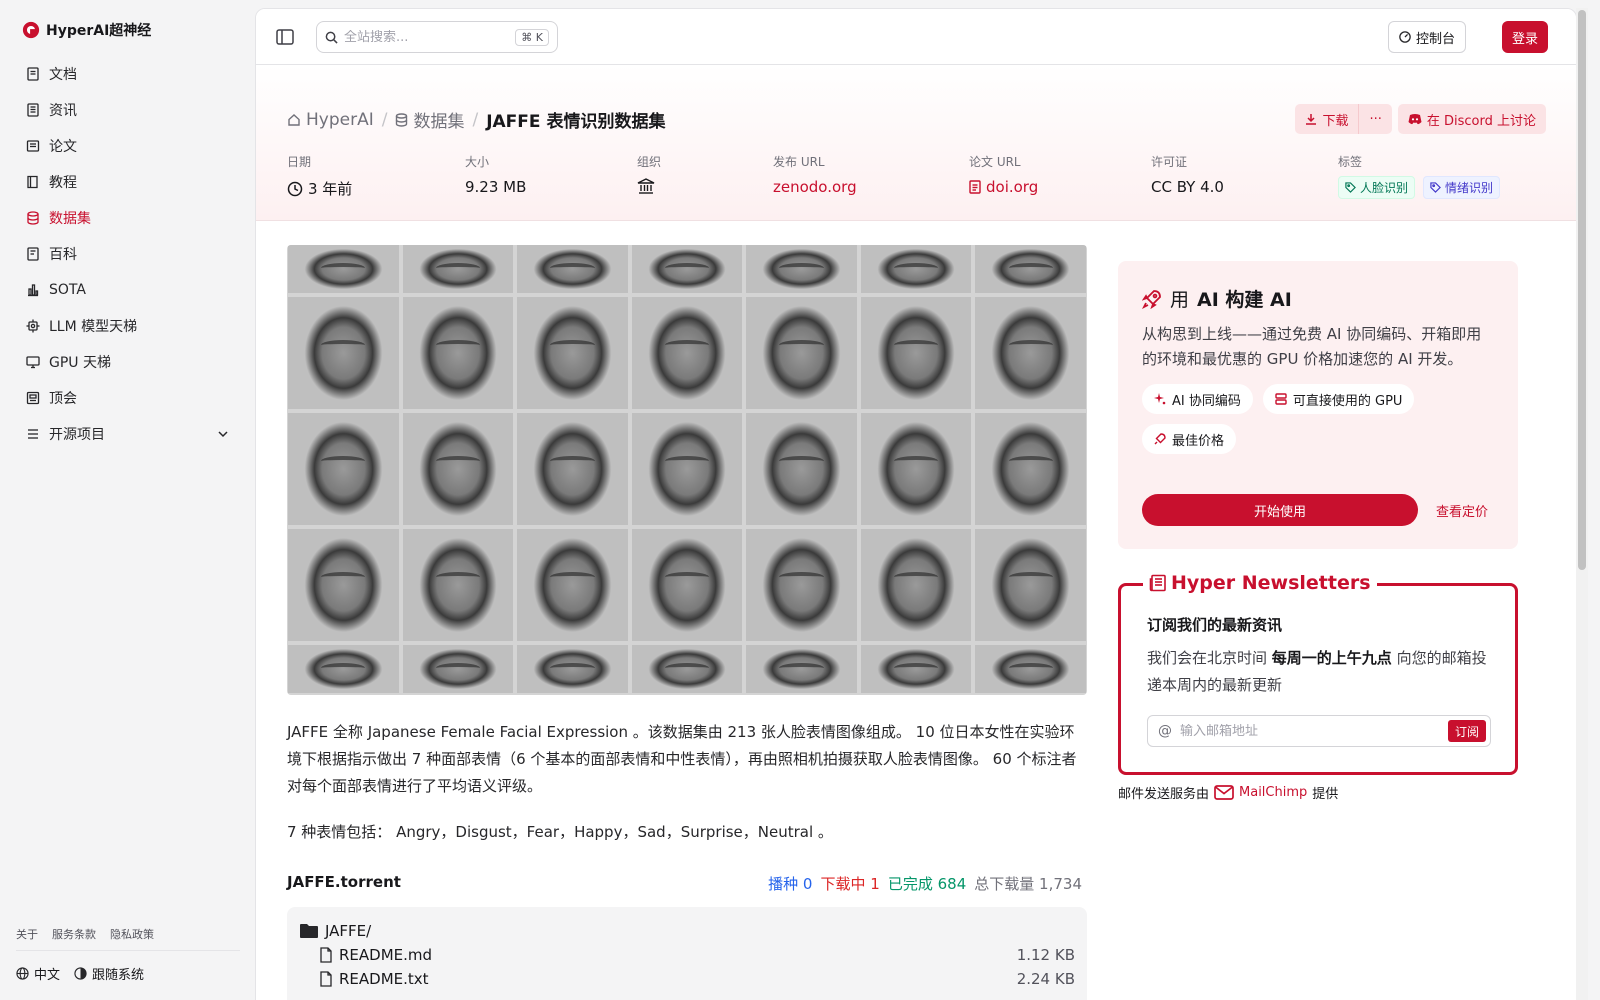 The image size is (1600, 1000). Describe the element at coordinates (128, 254) in the screenshot. I see `sidebar-item-5: 百科` at that location.